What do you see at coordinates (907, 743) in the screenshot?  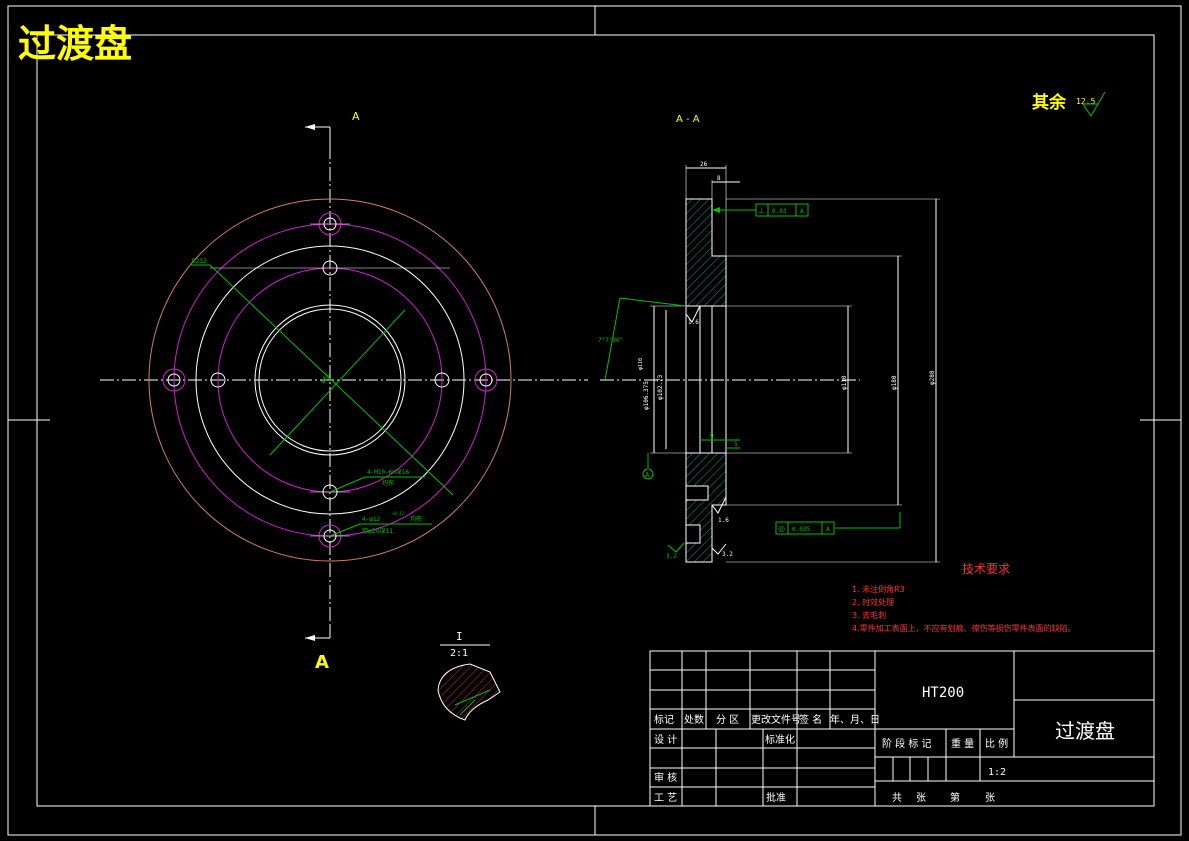 I see `svg-text: 阶 段 标 记` at bounding box center [907, 743].